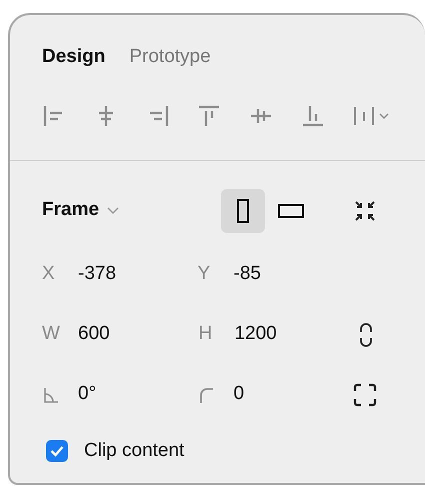 This screenshot has height=486, width=425. I want to click on rotation-icon, so click(51, 395).